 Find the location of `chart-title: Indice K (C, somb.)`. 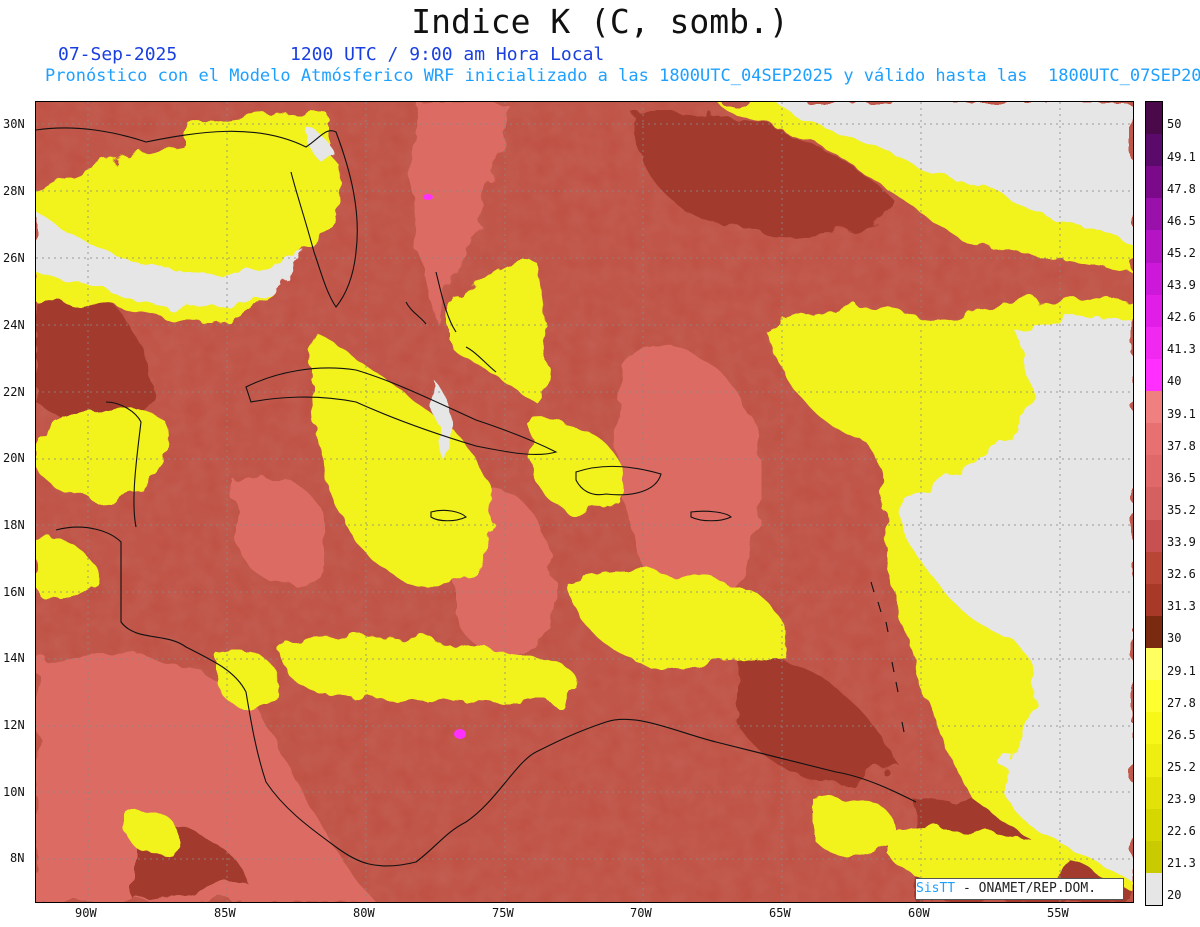

chart-title: Indice K (C, somb.) is located at coordinates (600, 21).